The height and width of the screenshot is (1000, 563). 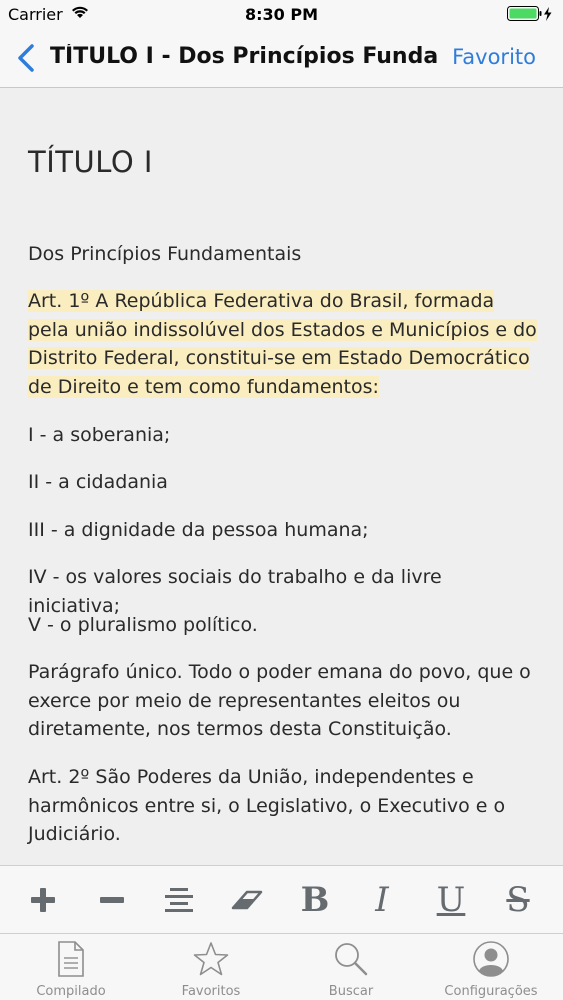 I want to click on bold-button: B, so click(x=315, y=900).